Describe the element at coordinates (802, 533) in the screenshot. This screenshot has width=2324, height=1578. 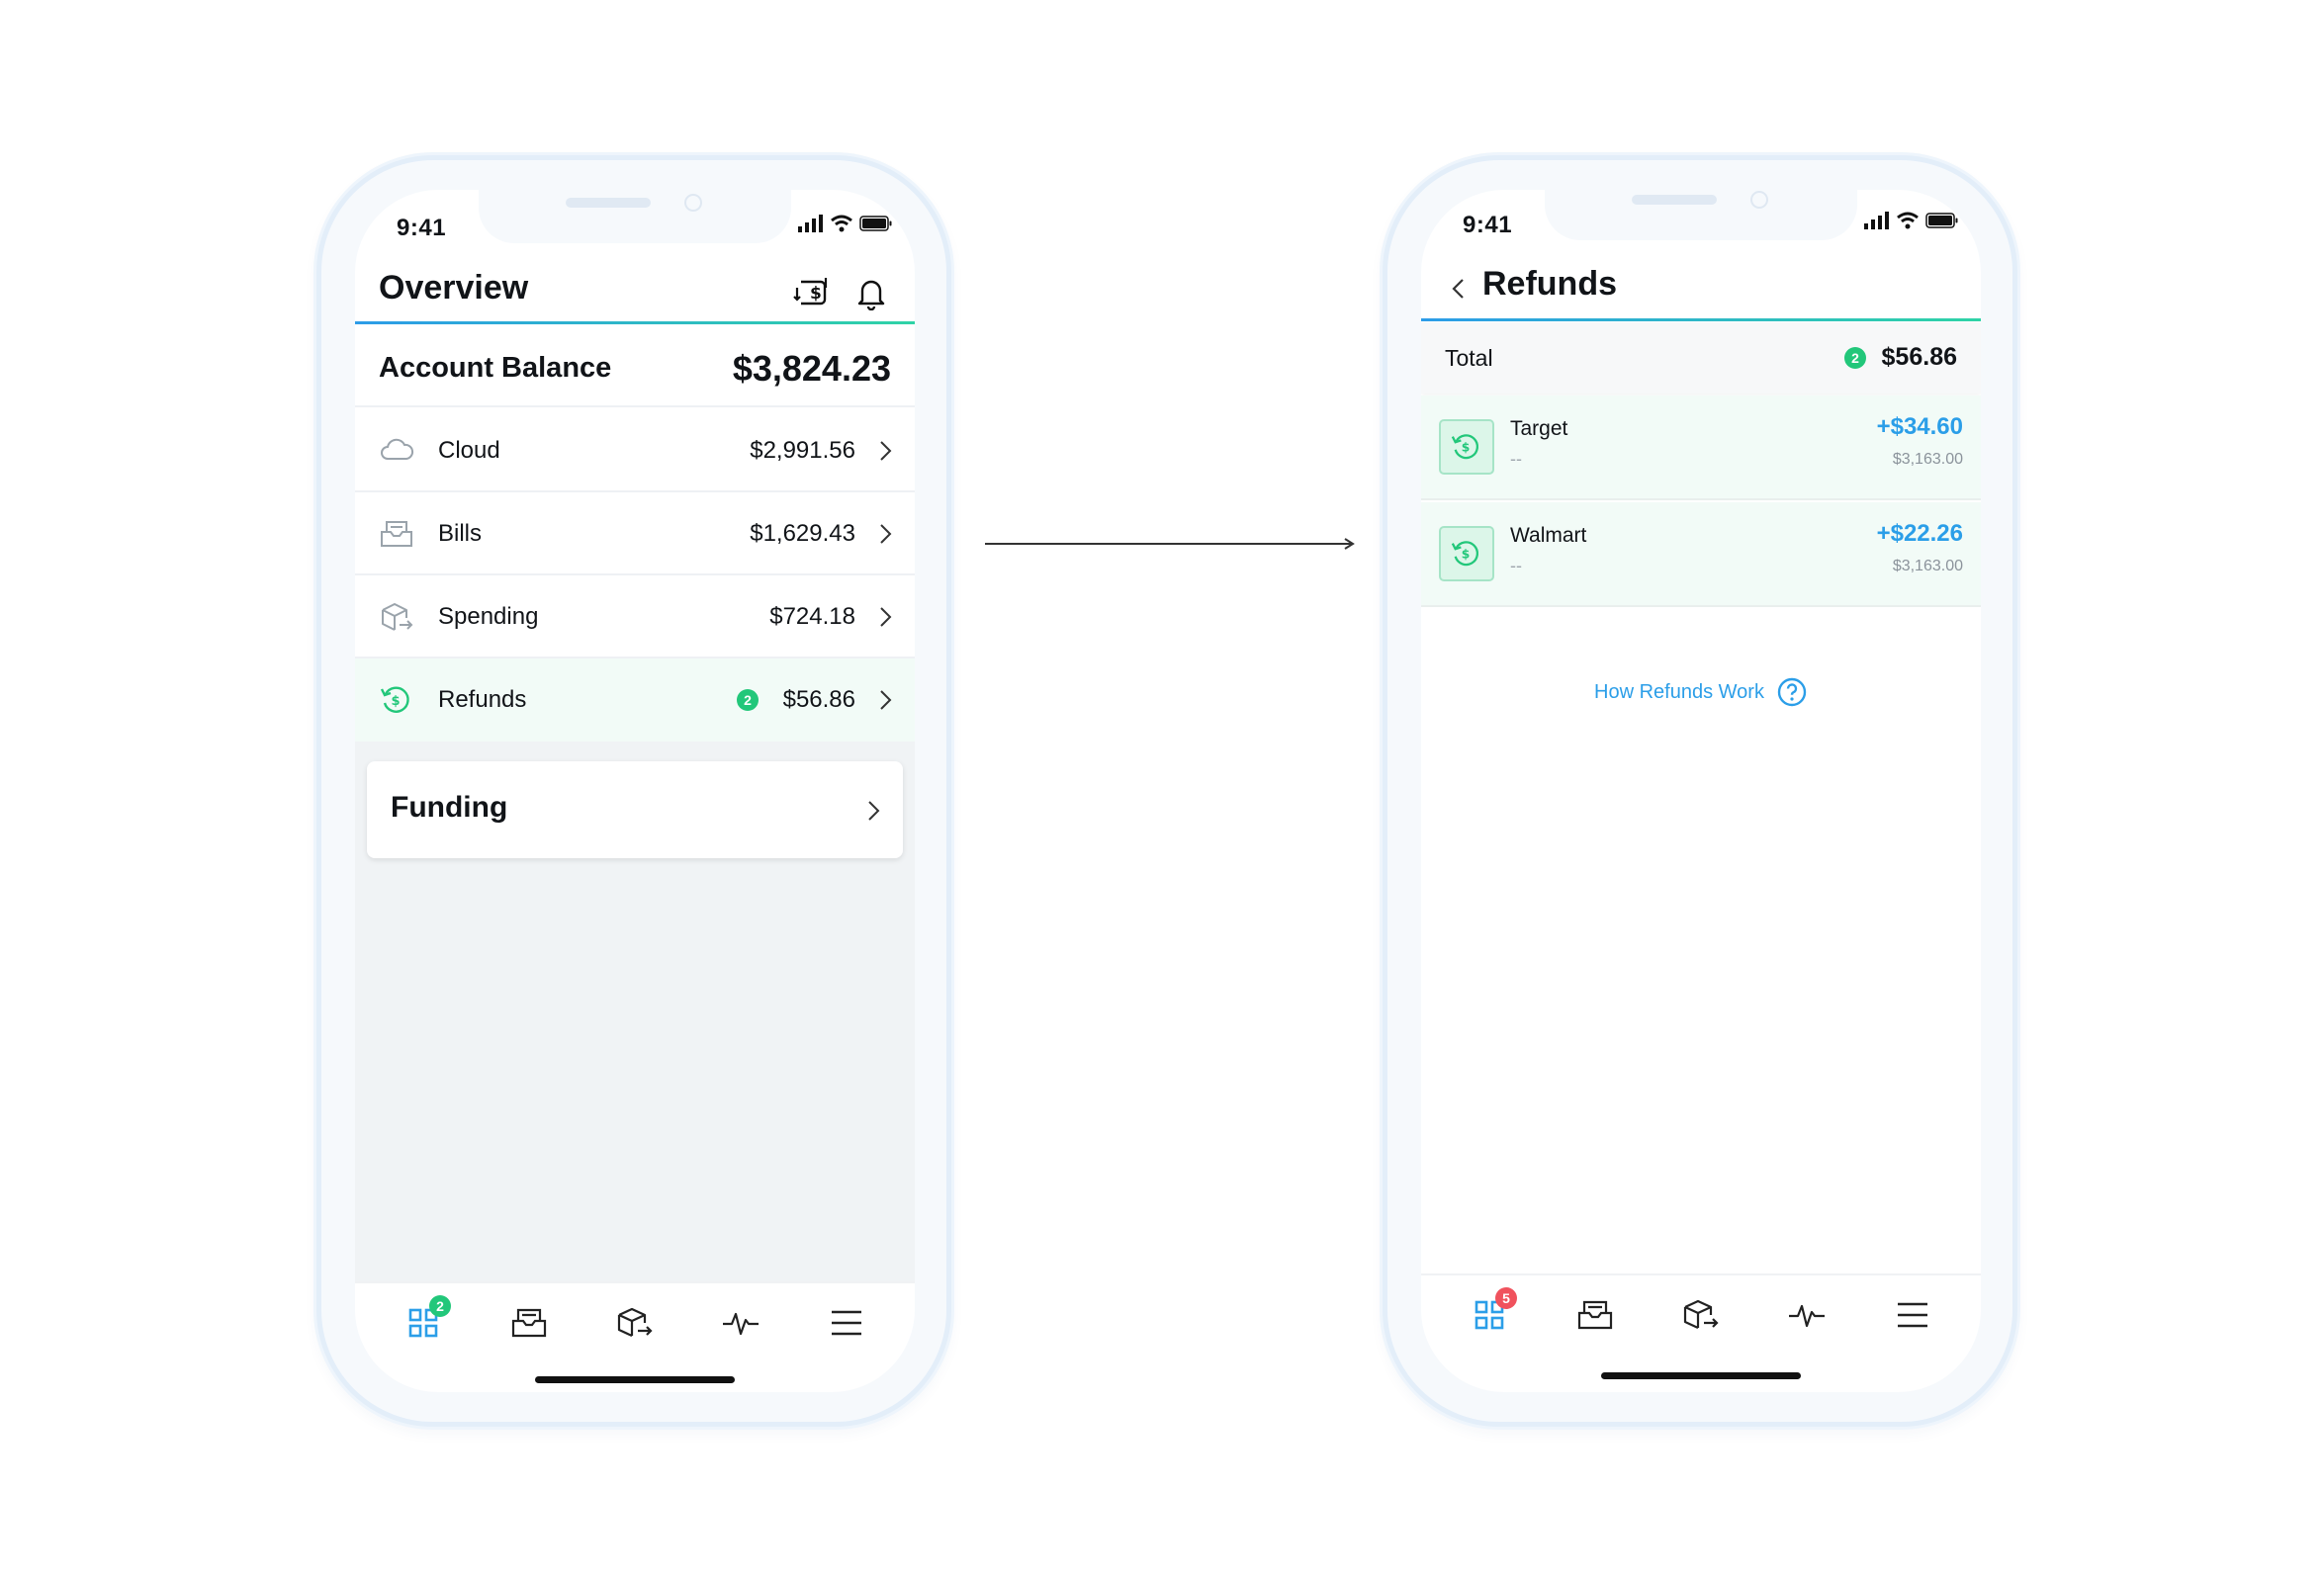
I see `list-item-value: $1,629.43` at that location.